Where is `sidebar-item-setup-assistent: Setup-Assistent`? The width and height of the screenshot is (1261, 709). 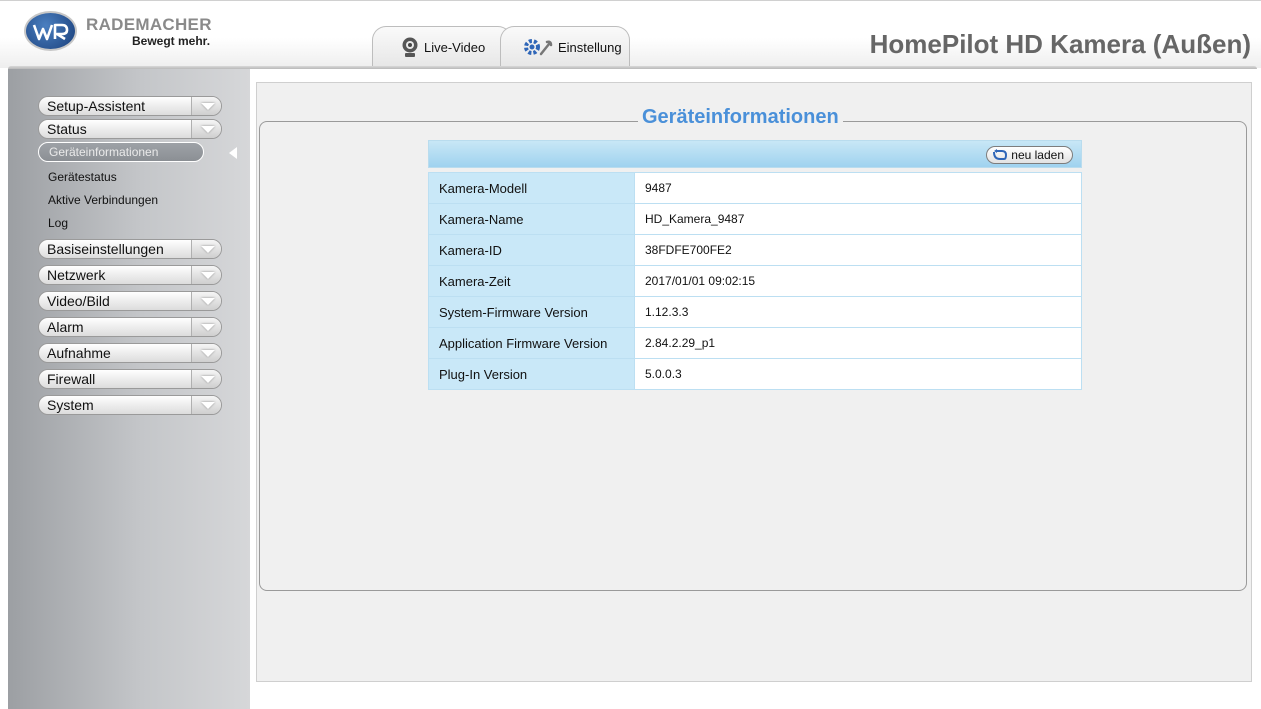
sidebar-item-setup-assistent: Setup-Assistent is located at coordinates (130, 106).